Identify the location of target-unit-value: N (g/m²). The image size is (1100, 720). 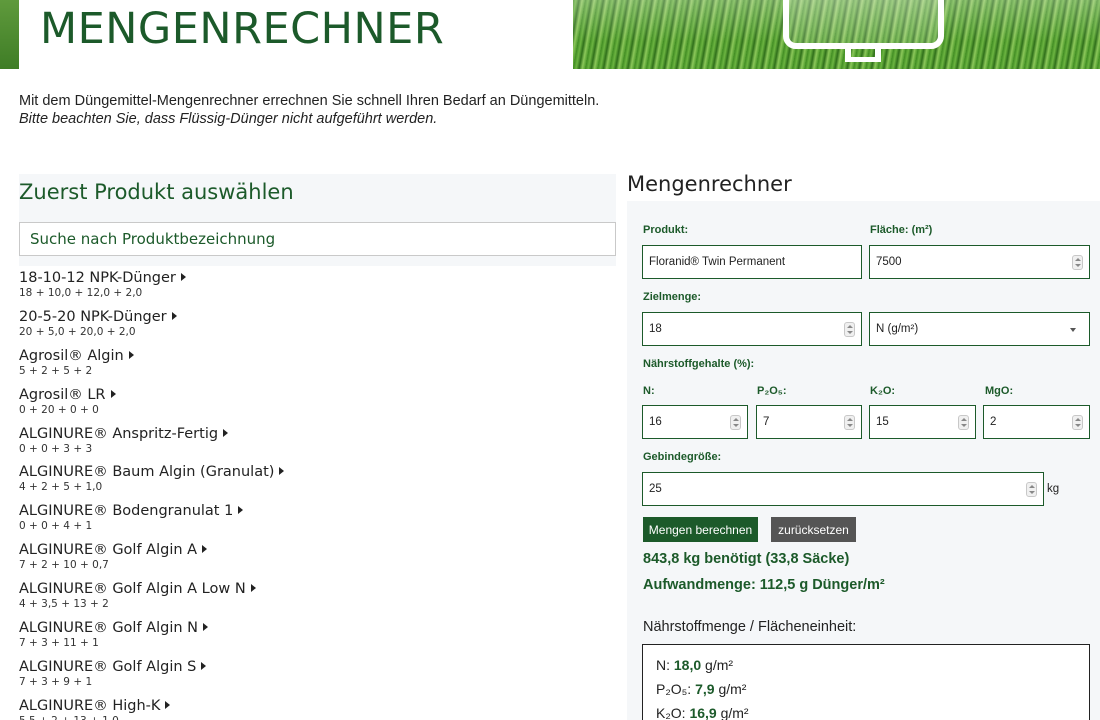
(897, 329).